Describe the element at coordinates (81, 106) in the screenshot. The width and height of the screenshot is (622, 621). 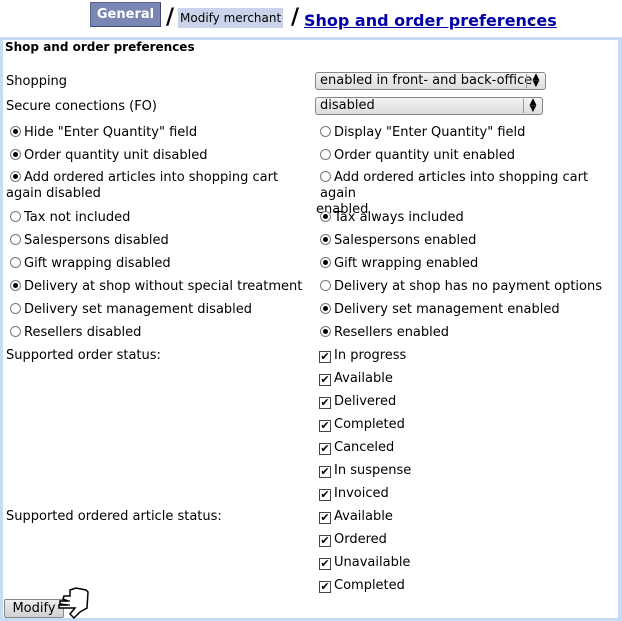
I see `secure-label: Secure conections (FO)` at that location.